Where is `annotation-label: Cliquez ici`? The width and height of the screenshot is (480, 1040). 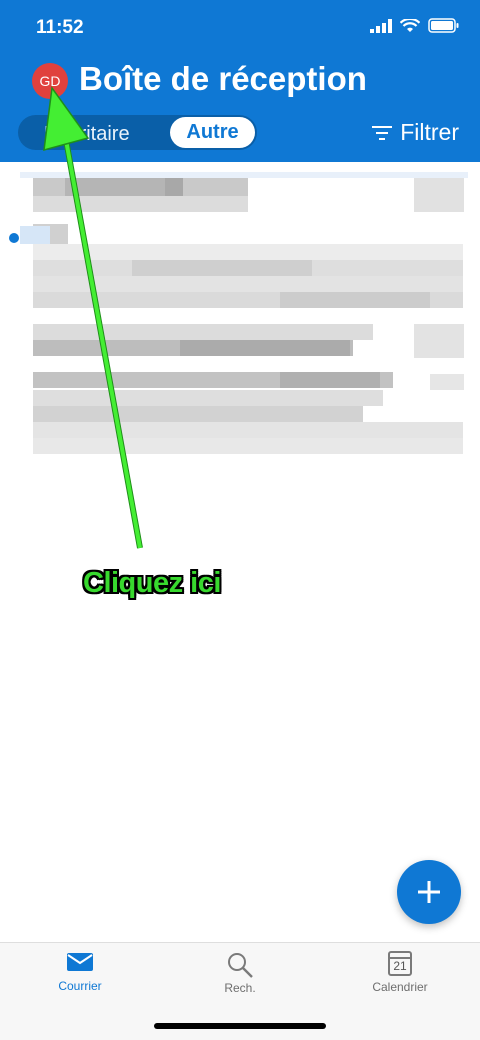 annotation-label: Cliquez ici is located at coordinates (152, 583).